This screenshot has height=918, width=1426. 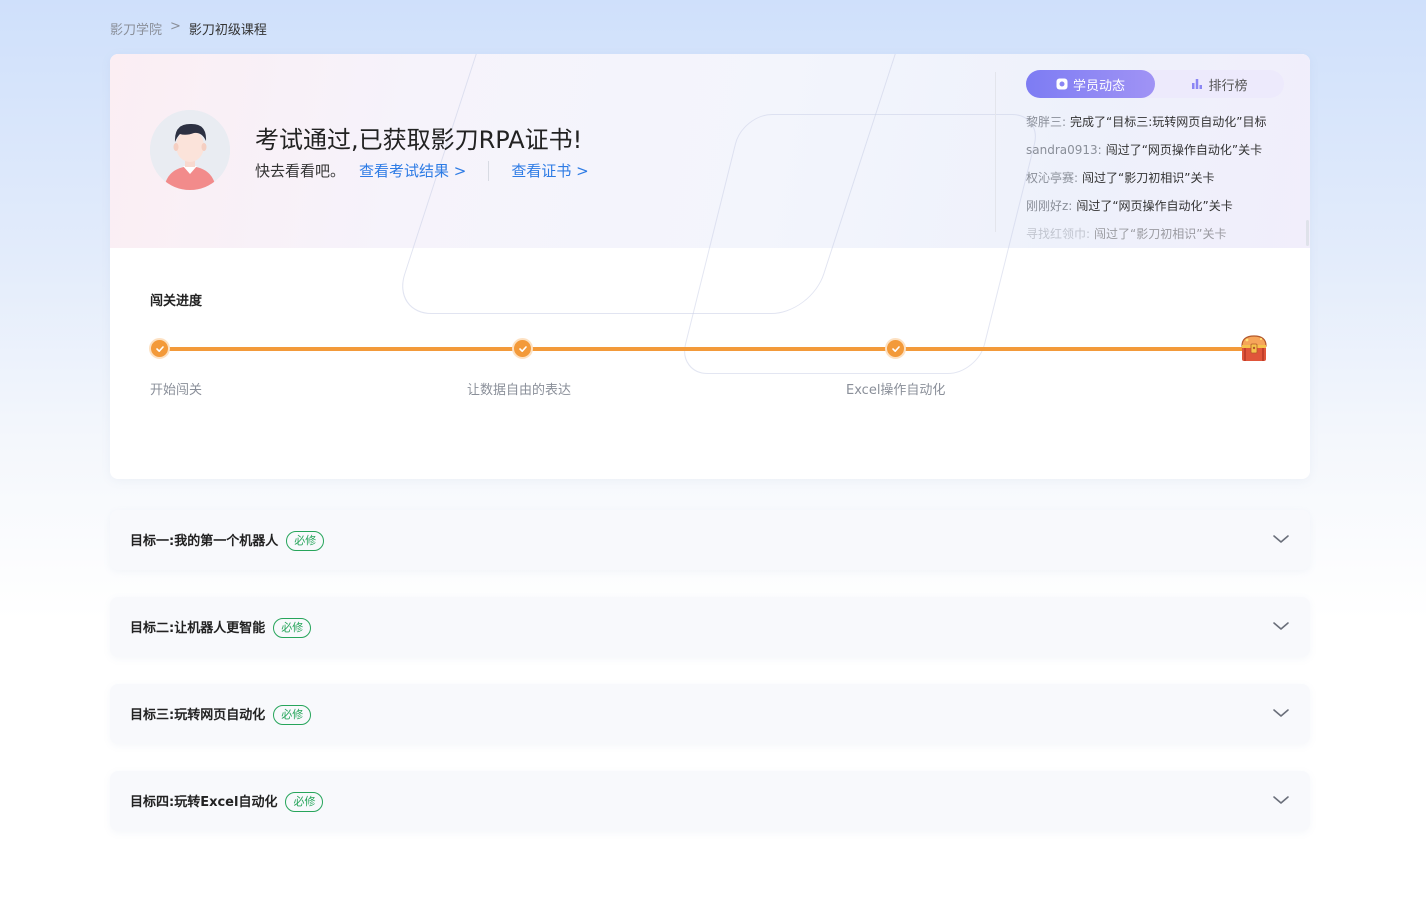 What do you see at coordinates (710, 714) in the screenshot?
I see `goal-section-3: 目标三:玩转网页自动化 必修` at bounding box center [710, 714].